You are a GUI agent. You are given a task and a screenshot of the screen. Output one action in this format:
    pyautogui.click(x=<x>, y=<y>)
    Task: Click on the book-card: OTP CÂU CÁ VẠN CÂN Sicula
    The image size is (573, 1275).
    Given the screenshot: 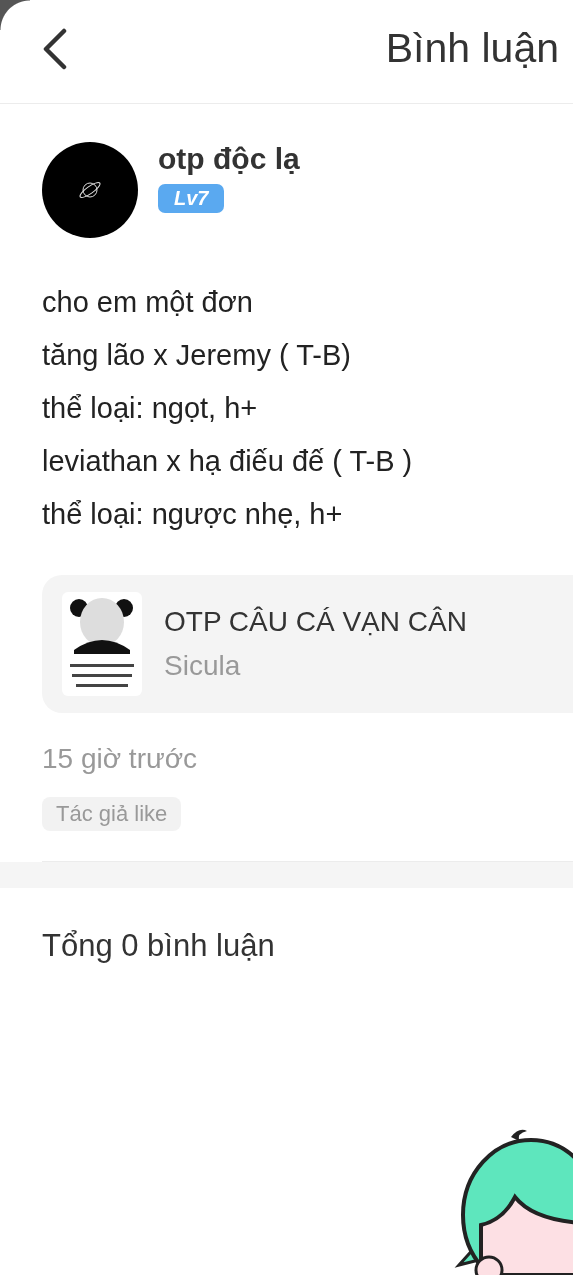 What is the action you would take?
    pyautogui.click(x=307, y=644)
    